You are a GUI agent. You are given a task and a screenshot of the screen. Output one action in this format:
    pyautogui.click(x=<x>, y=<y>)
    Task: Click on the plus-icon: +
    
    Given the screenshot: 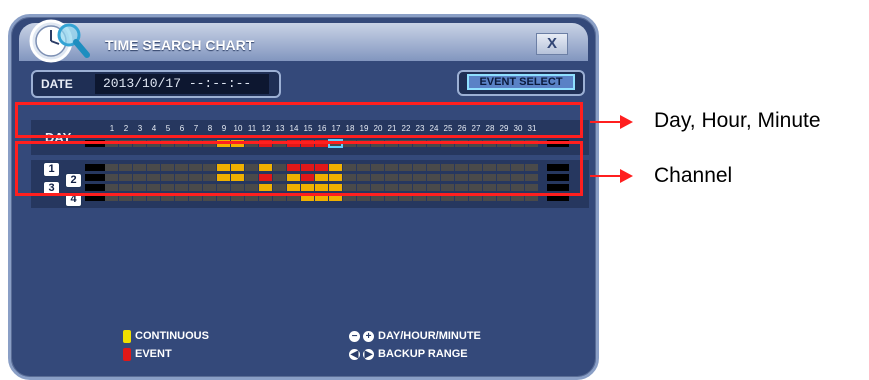 What is the action you would take?
    pyautogui.click(x=368, y=336)
    